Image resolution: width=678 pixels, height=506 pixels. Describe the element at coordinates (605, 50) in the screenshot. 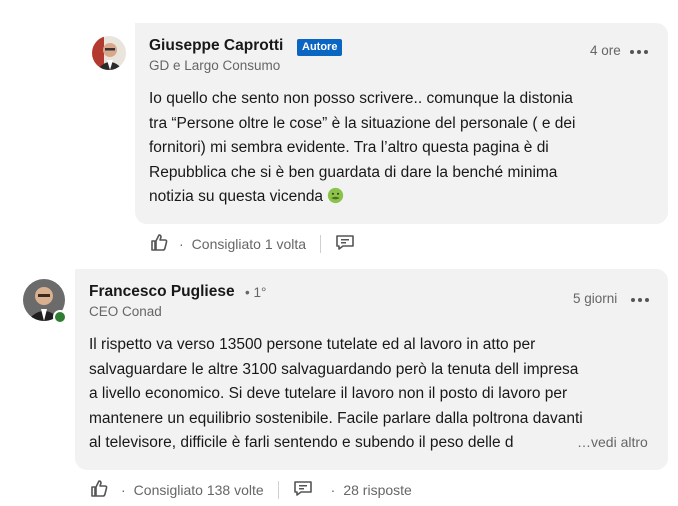

I see `comment-timestamp: 4 ore` at that location.